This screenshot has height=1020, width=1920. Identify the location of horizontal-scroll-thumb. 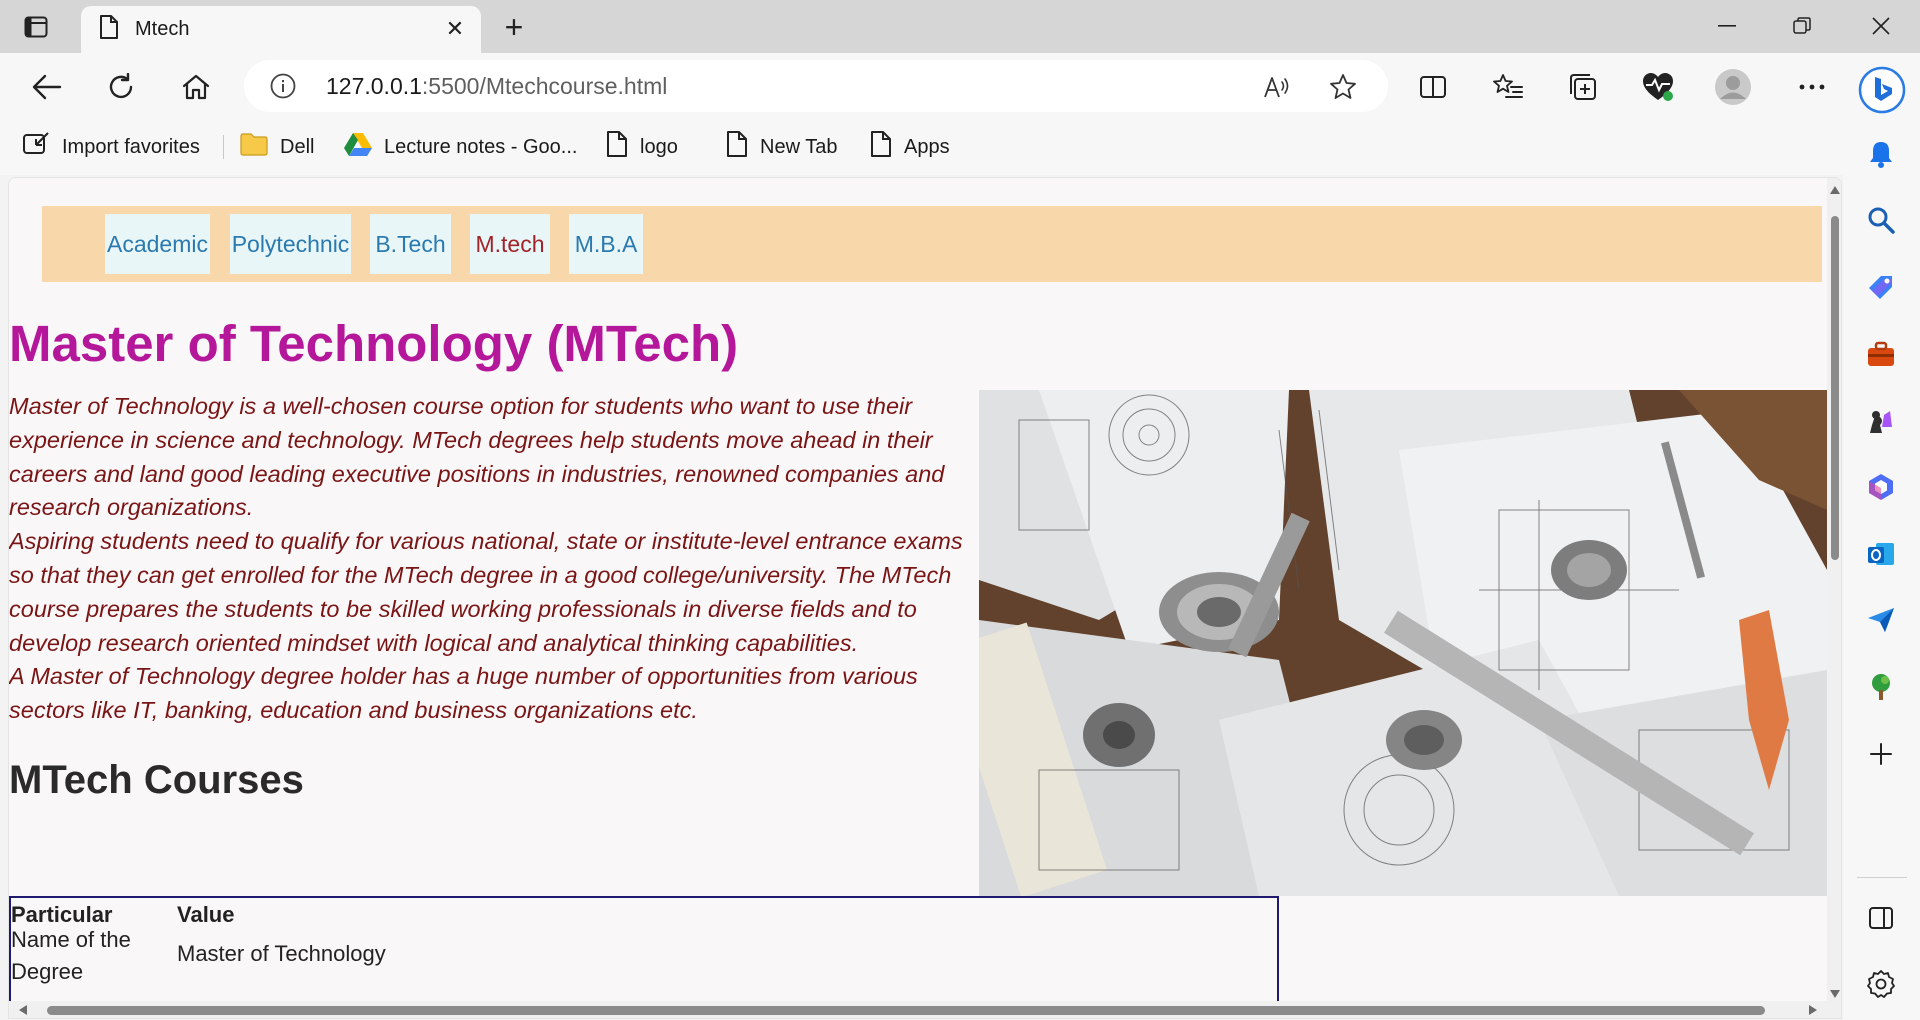
(906, 1010).